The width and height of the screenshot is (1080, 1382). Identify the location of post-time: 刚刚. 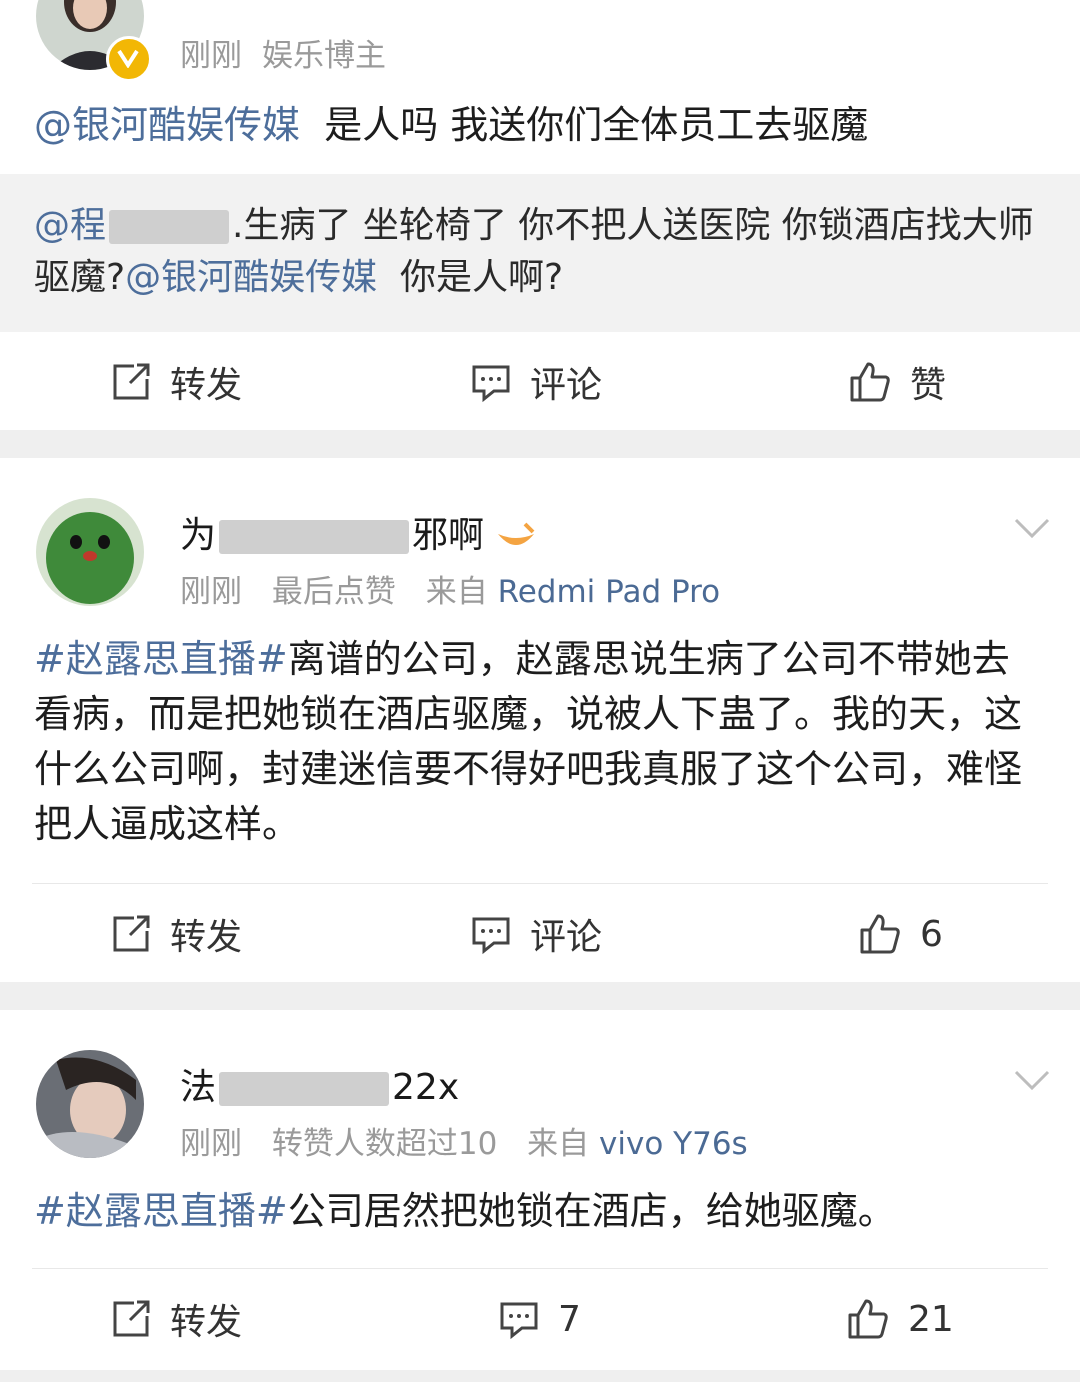
(211, 56).